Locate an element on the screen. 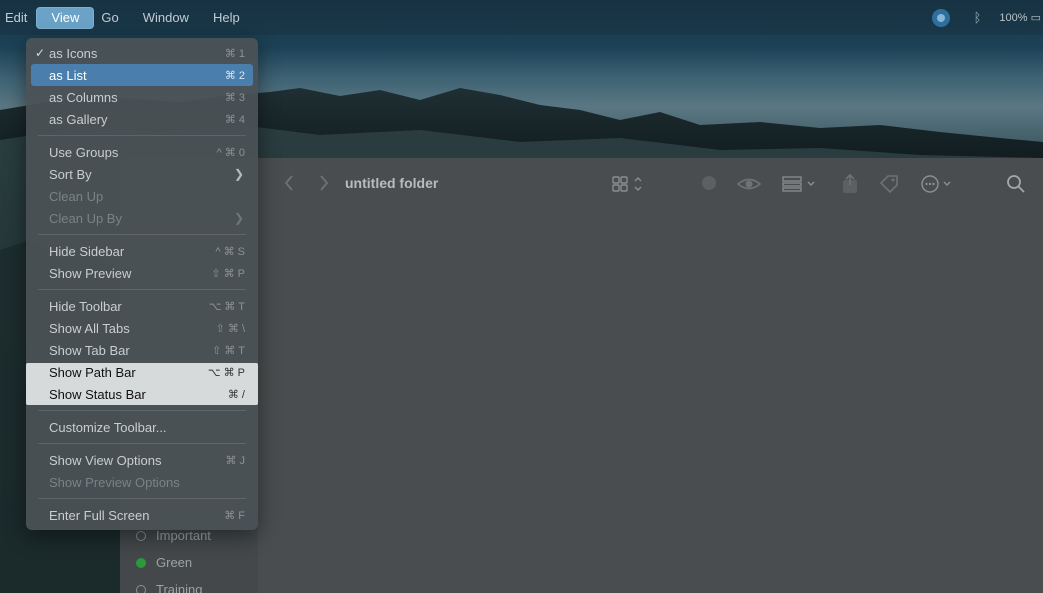 The height and width of the screenshot is (593, 1043). menu-item-label: Hide Sidebar is located at coordinates (87, 251).